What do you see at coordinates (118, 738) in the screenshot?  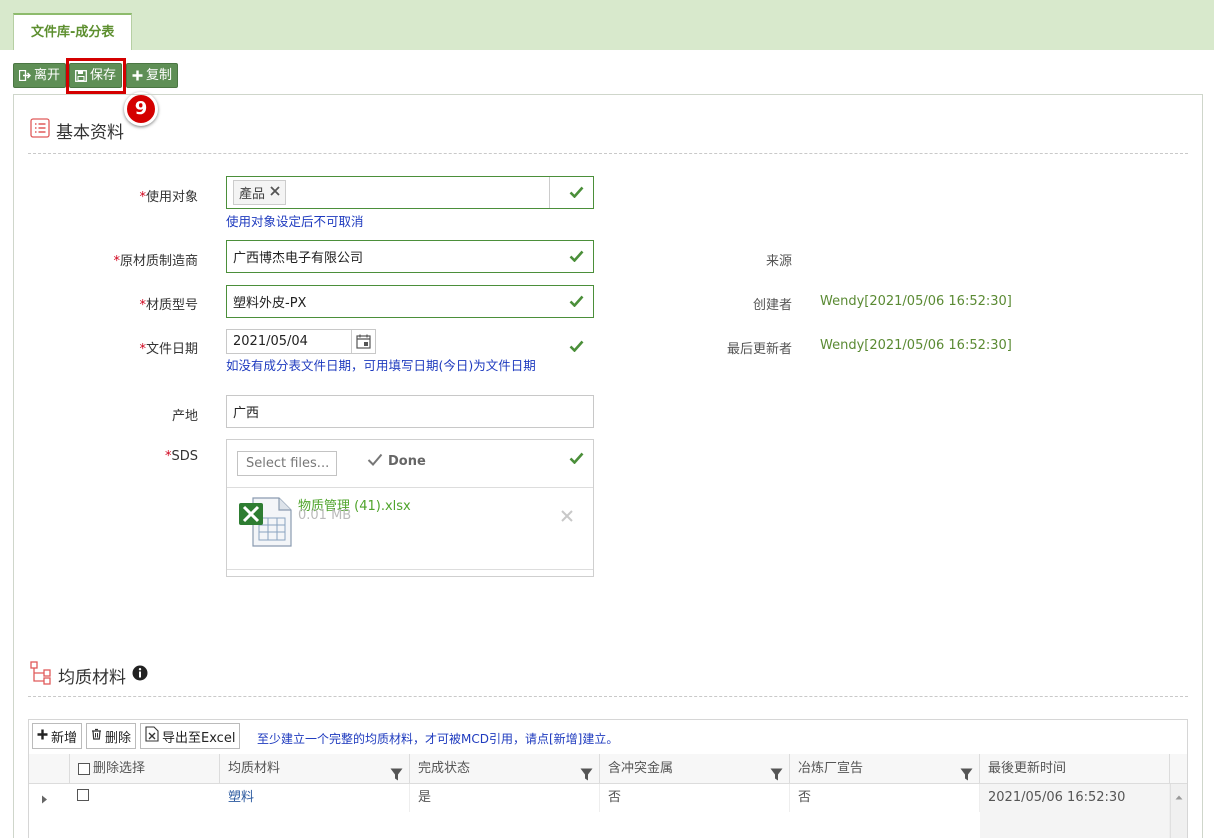 I see `delete-button-label: 删除` at bounding box center [118, 738].